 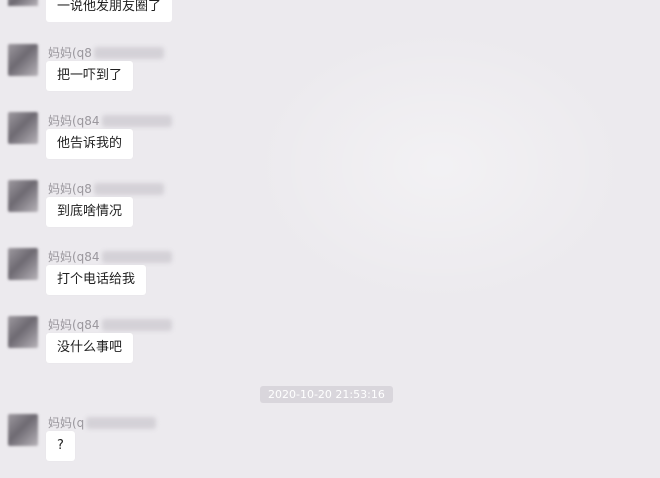 What do you see at coordinates (330, 74) in the screenshot?
I see `chat-message: 妈妈(q8 把一吓到了` at bounding box center [330, 74].